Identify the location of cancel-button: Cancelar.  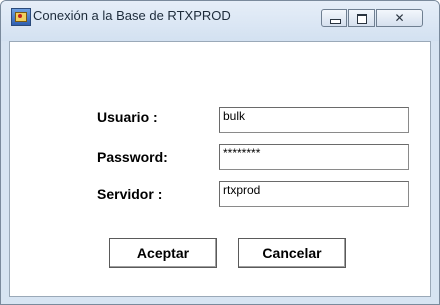
(292, 253).